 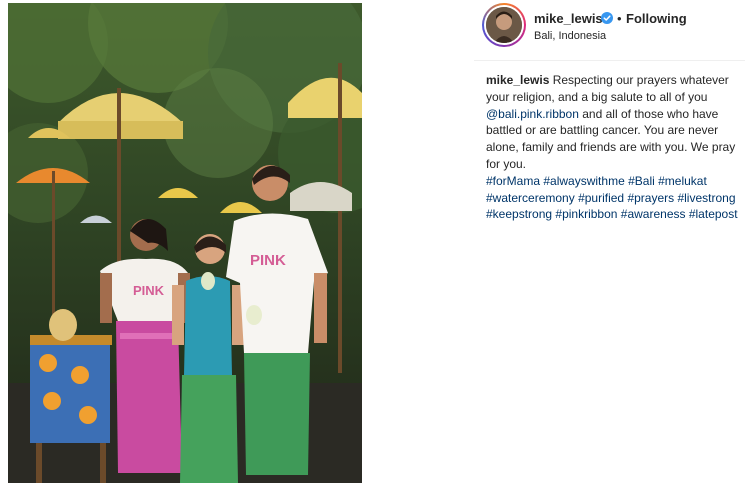 I want to click on hashtag-link: #purified, so click(x=601, y=198).